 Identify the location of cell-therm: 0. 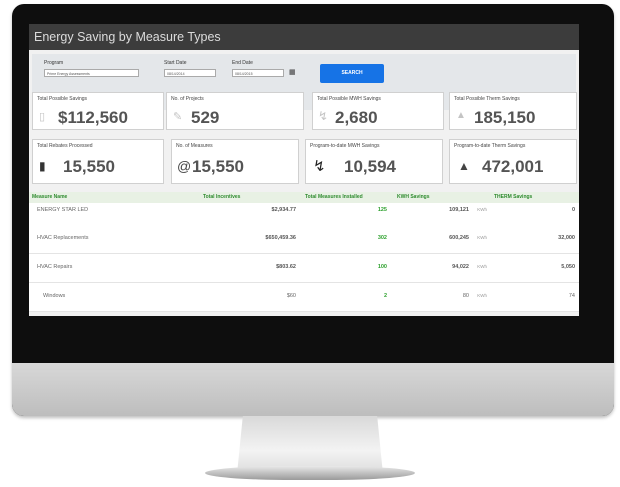
(573, 210).